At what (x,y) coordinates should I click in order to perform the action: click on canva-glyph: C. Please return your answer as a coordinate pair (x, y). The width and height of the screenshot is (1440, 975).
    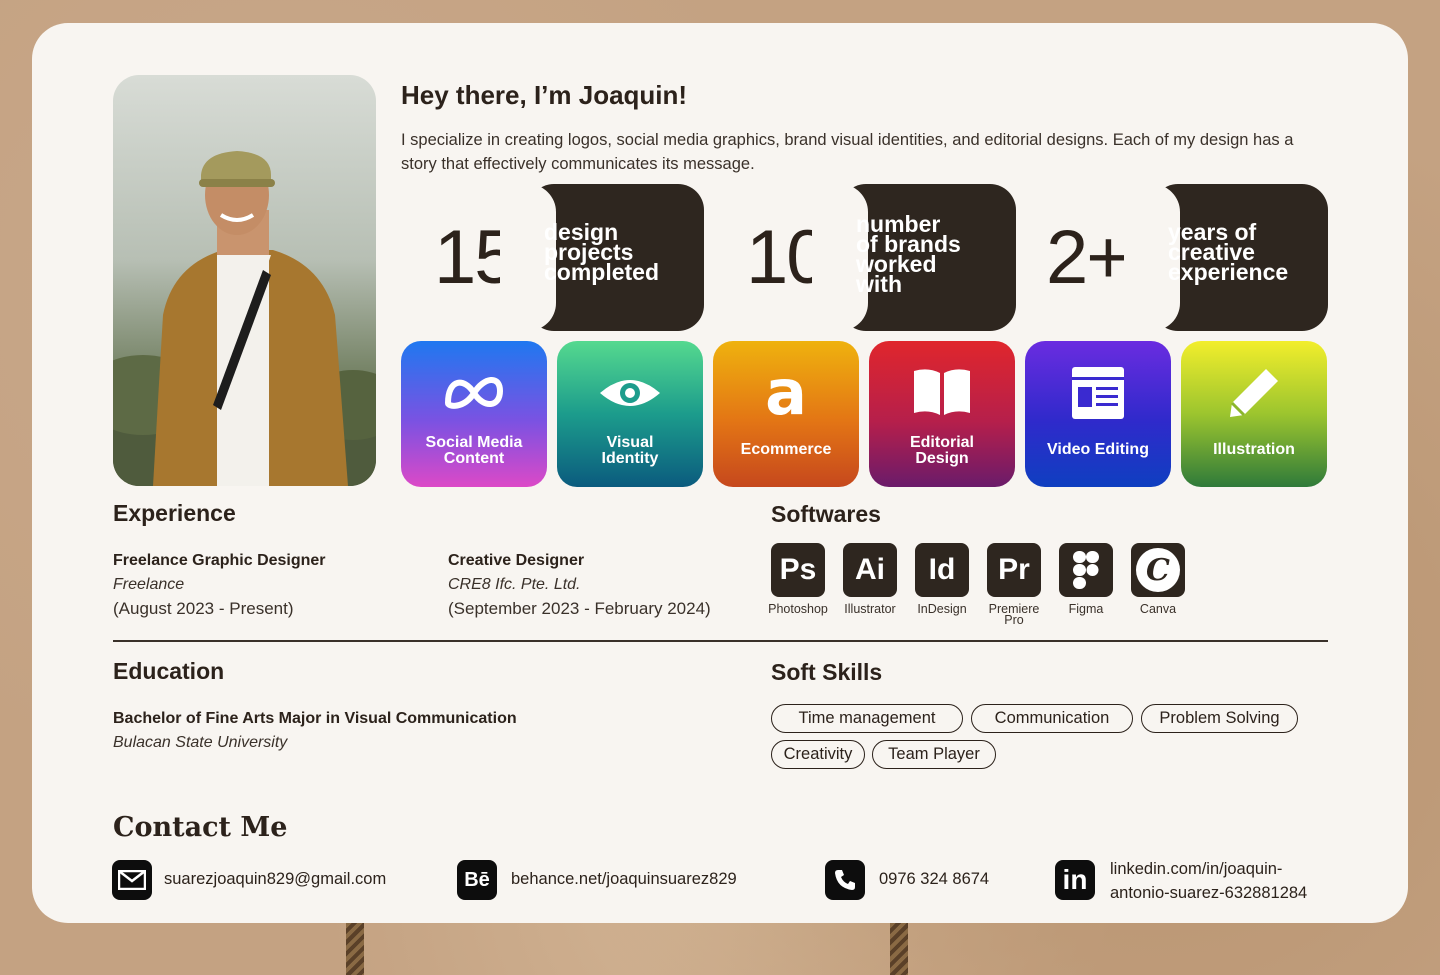
    Looking at the image, I should click on (1158, 570).